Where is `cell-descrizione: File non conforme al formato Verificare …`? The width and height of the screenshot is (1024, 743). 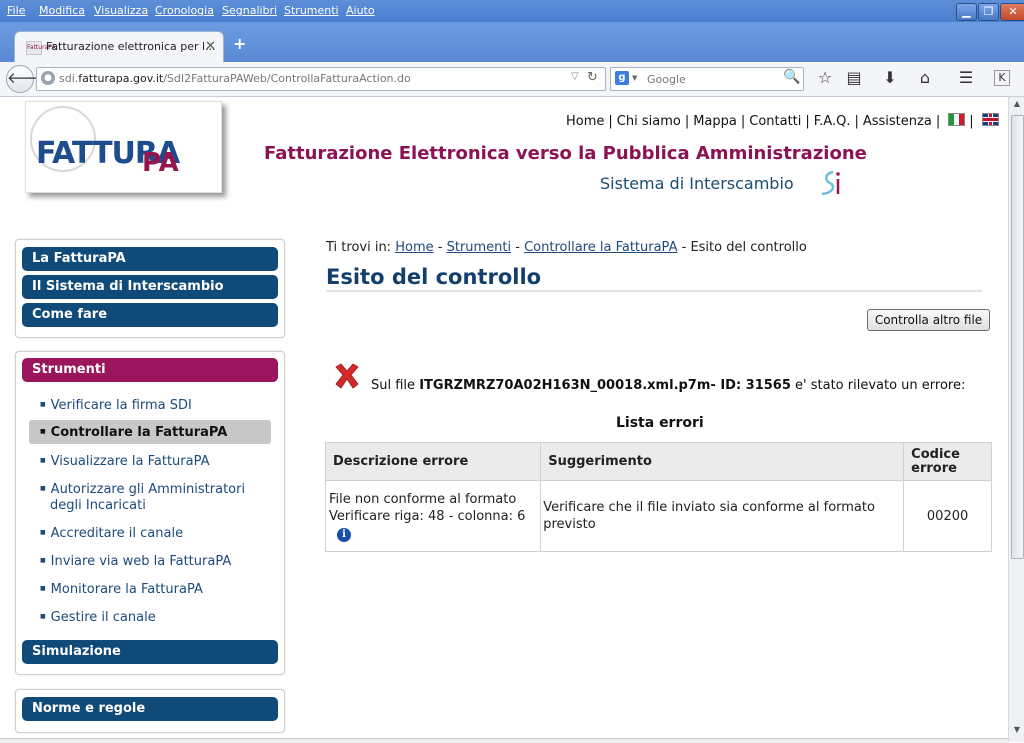
cell-descrizione: File non conforme al formato Verificare … is located at coordinates (433, 516).